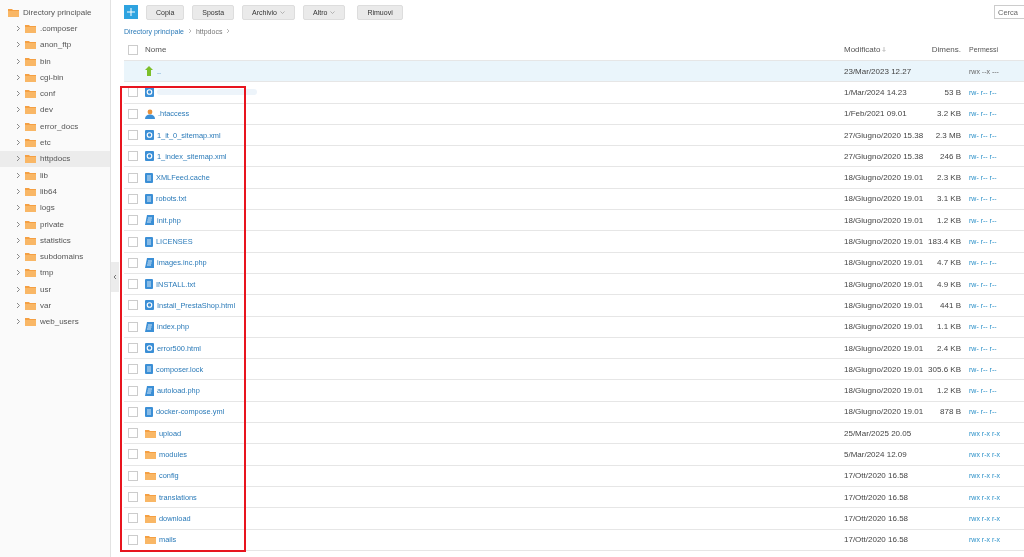 The height and width of the screenshot is (557, 1024). Describe the element at coordinates (52, 224) in the screenshot. I see `folder-label: private` at that location.